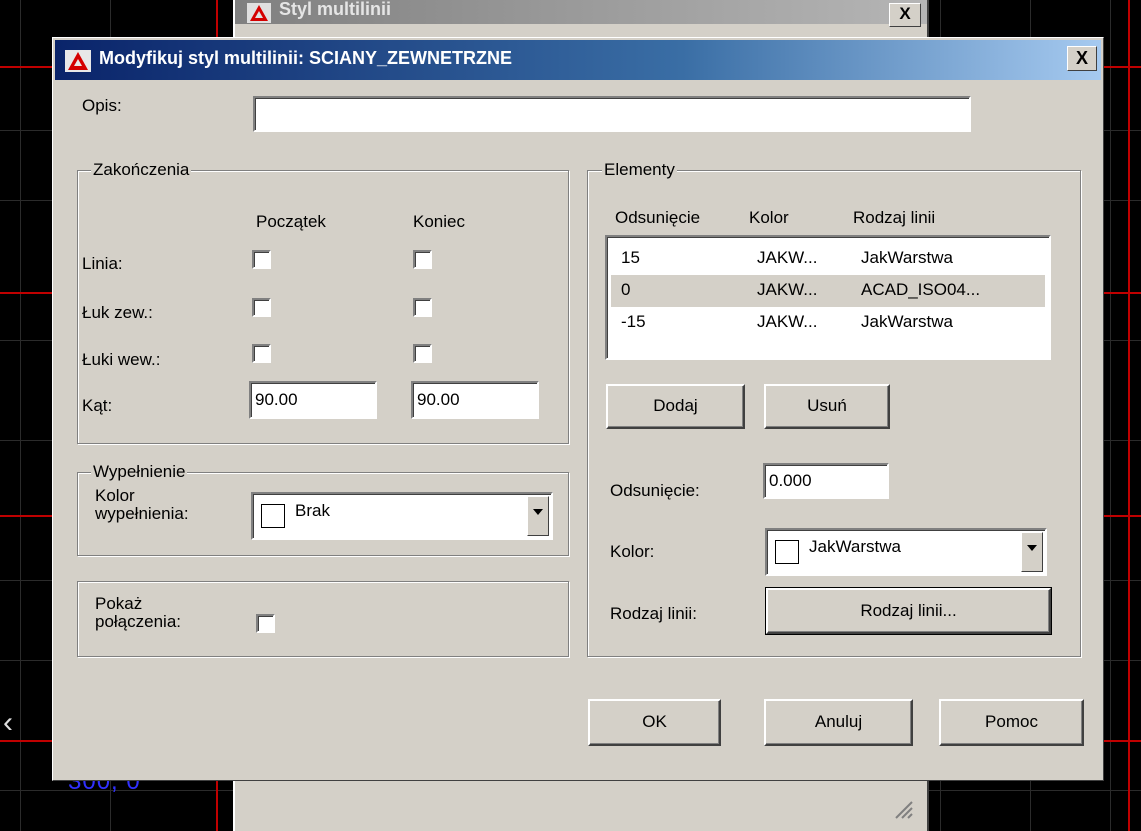 The height and width of the screenshot is (831, 1141). What do you see at coordinates (312, 510) in the screenshot?
I see `fill-color-value: Brak` at bounding box center [312, 510].